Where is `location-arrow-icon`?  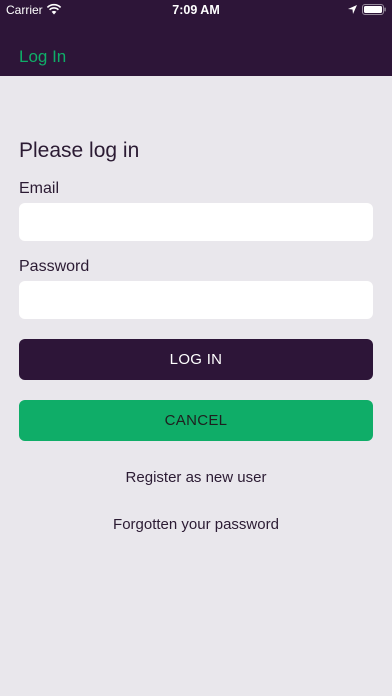 location-arrow-icon is located at coordinates (352, 9).